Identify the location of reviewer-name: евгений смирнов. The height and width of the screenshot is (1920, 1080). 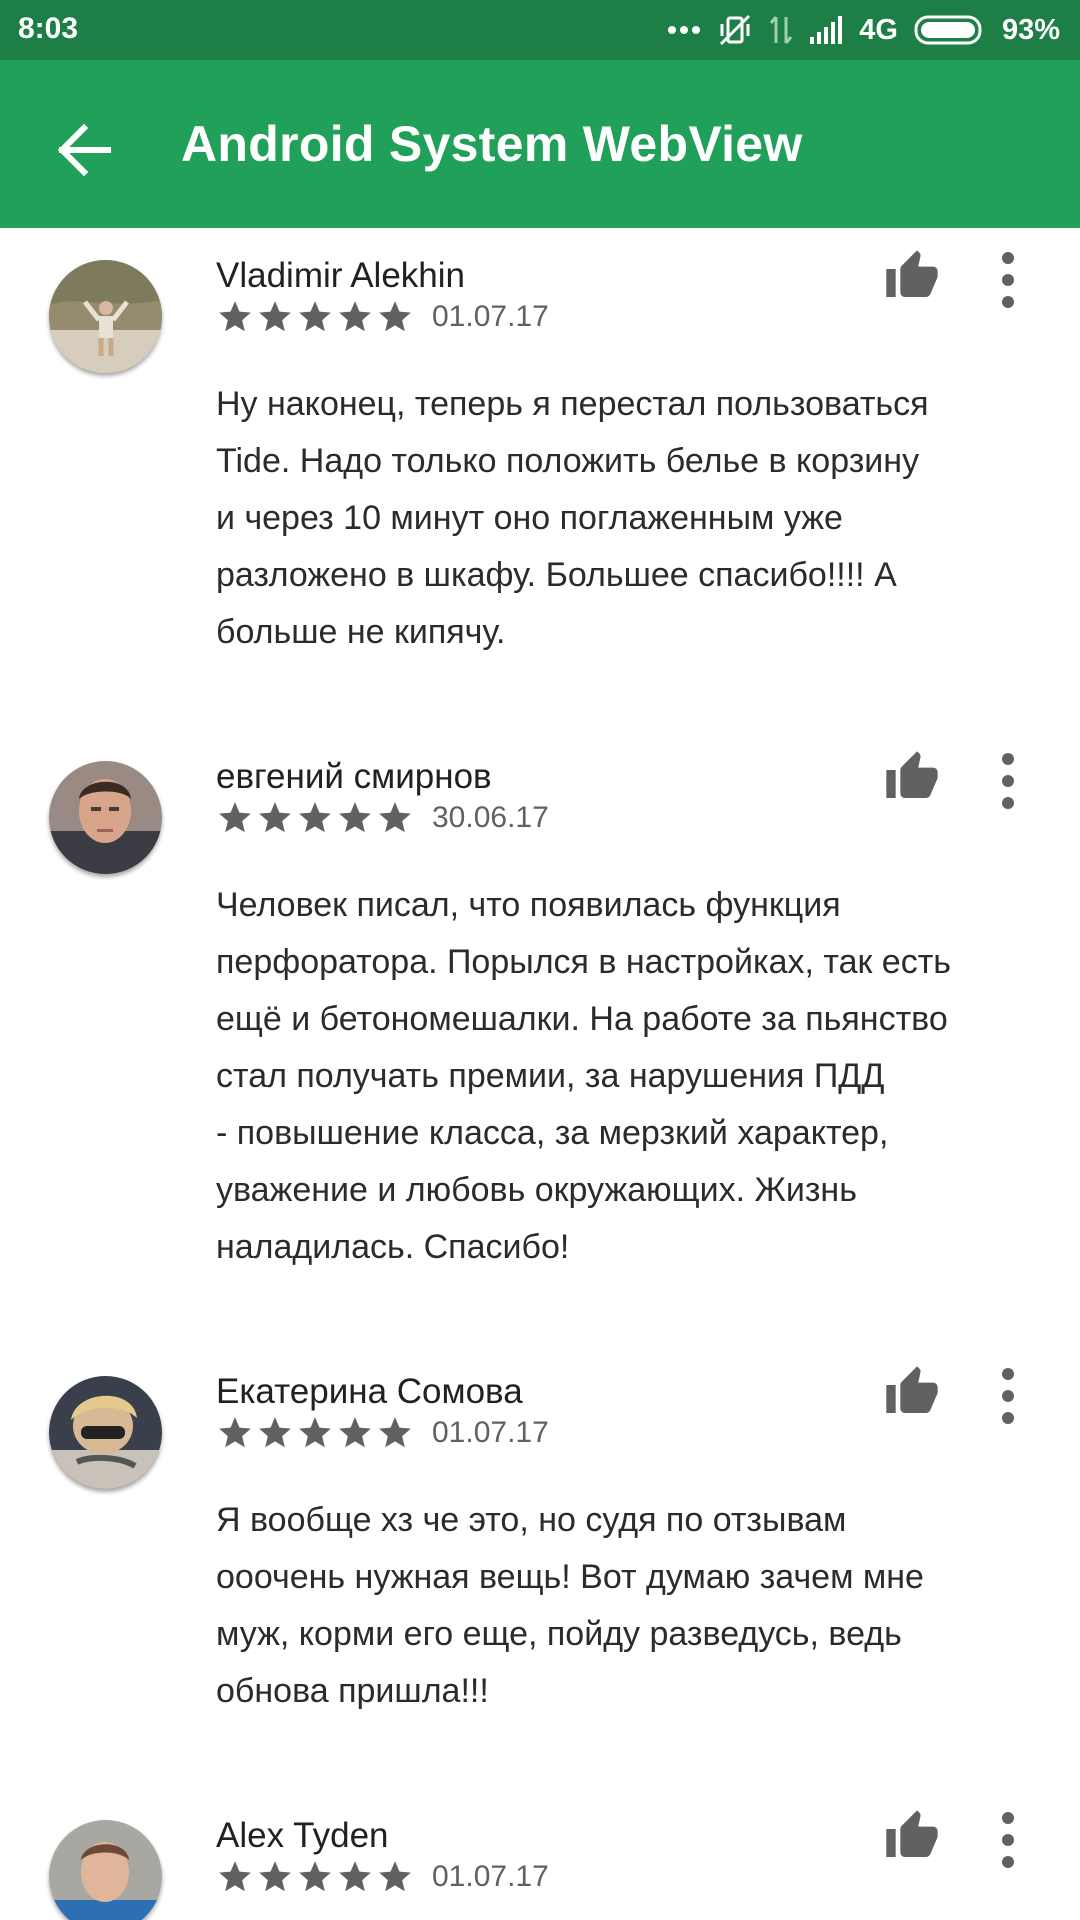
(354, 776).